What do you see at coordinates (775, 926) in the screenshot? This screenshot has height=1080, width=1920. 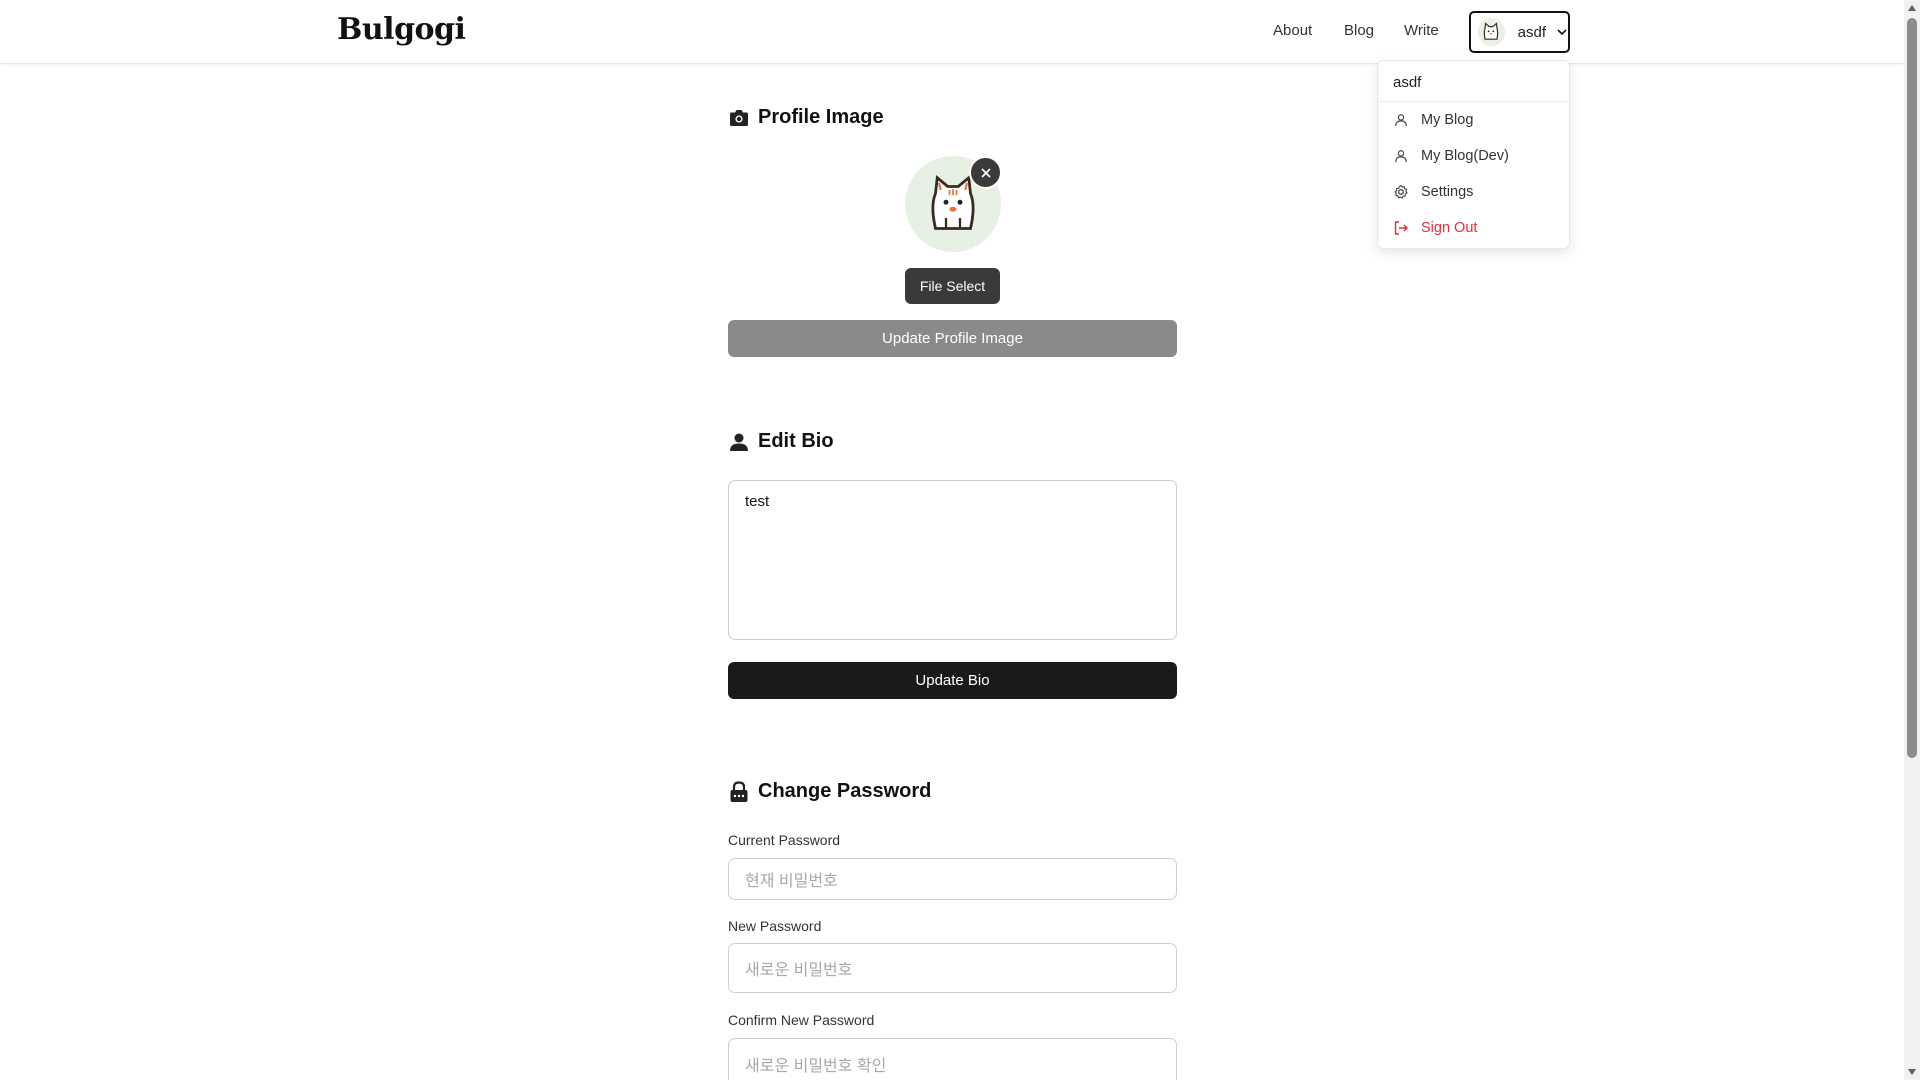 I see `new-password-label: New Password` at bounding box center [775, 926].